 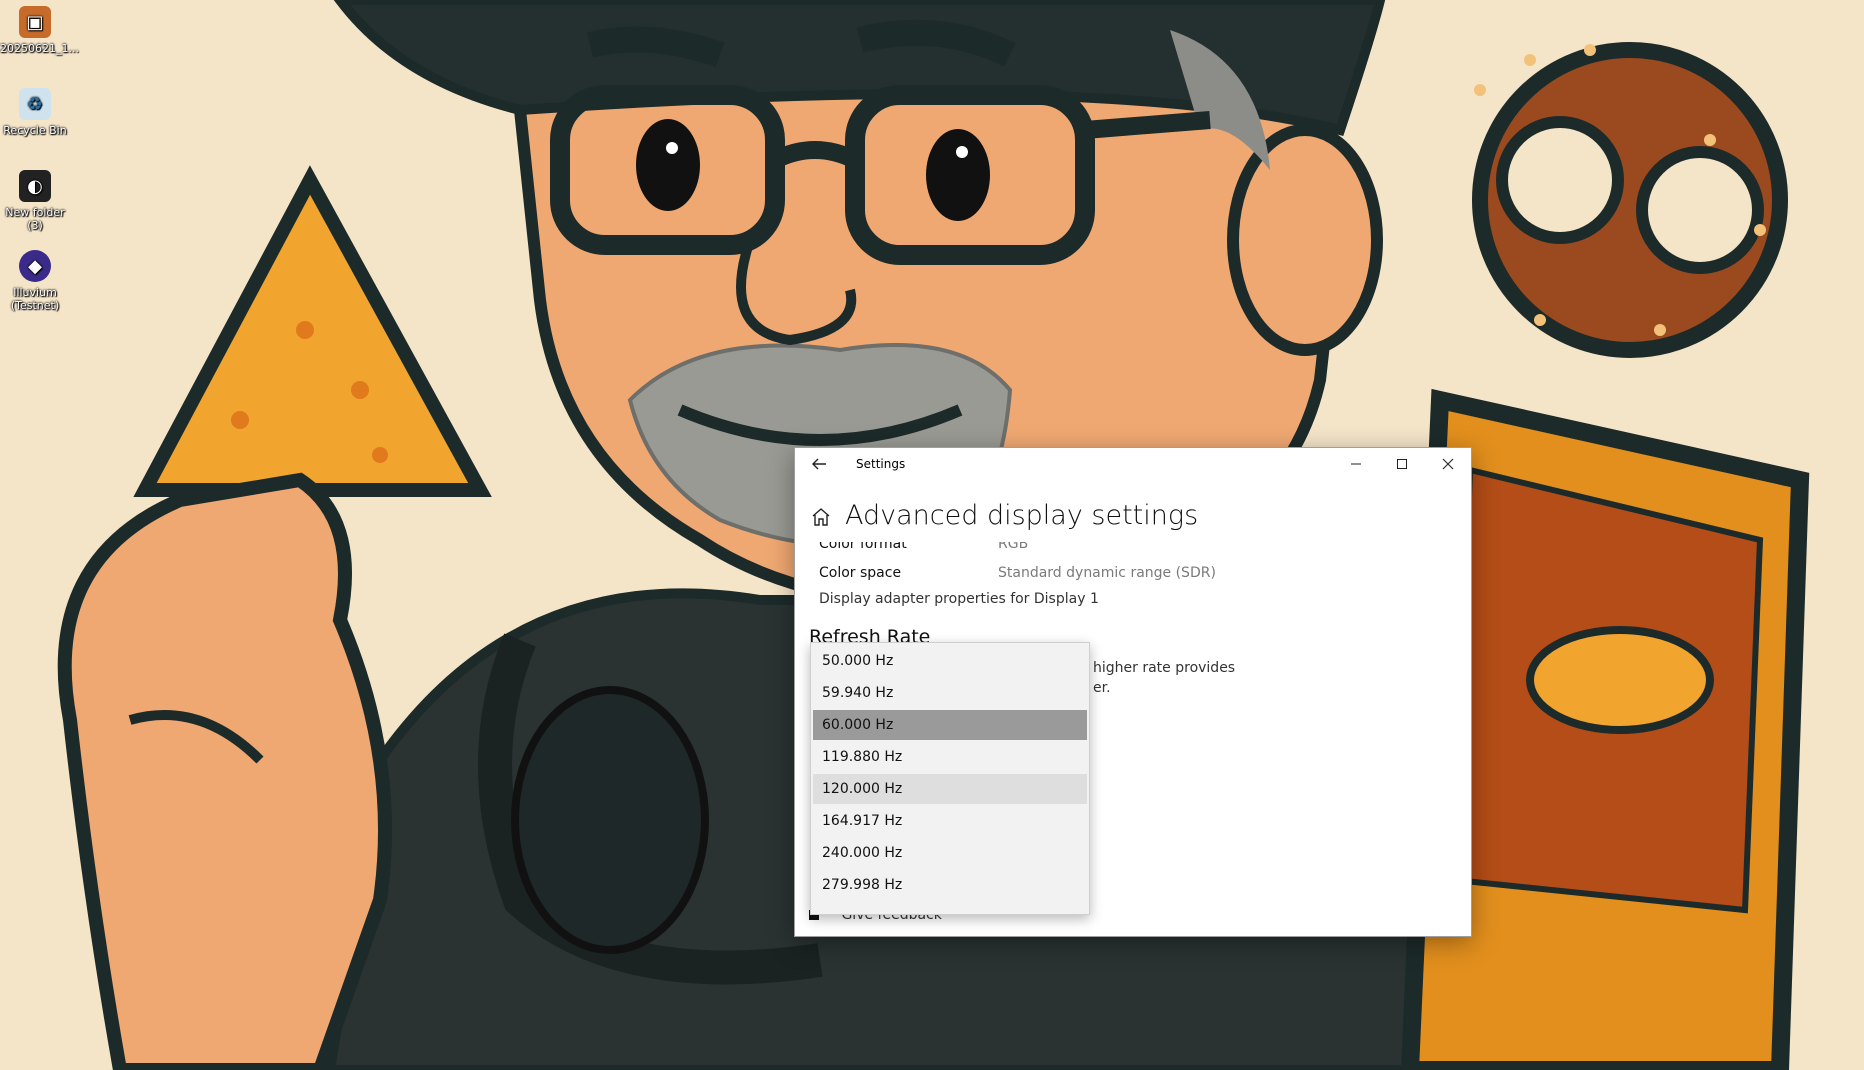 What do you see at coordinates (35, 22) in the screenshot?
I see `image-file-icon: ▣` at bounding box center [35, 22].